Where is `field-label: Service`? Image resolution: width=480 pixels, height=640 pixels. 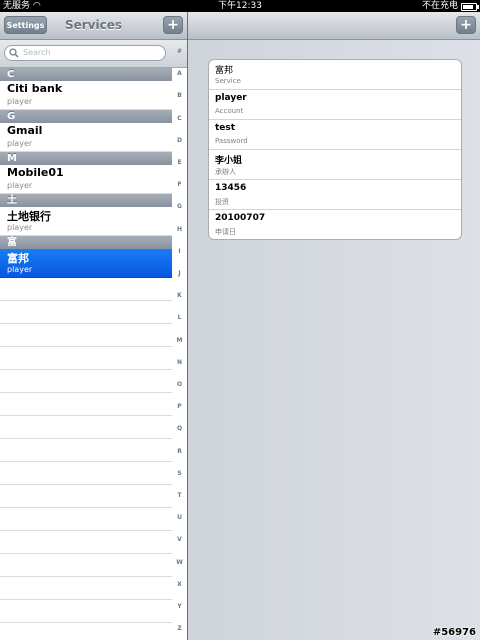
field-label: Service is located at coordinates (228, 81).